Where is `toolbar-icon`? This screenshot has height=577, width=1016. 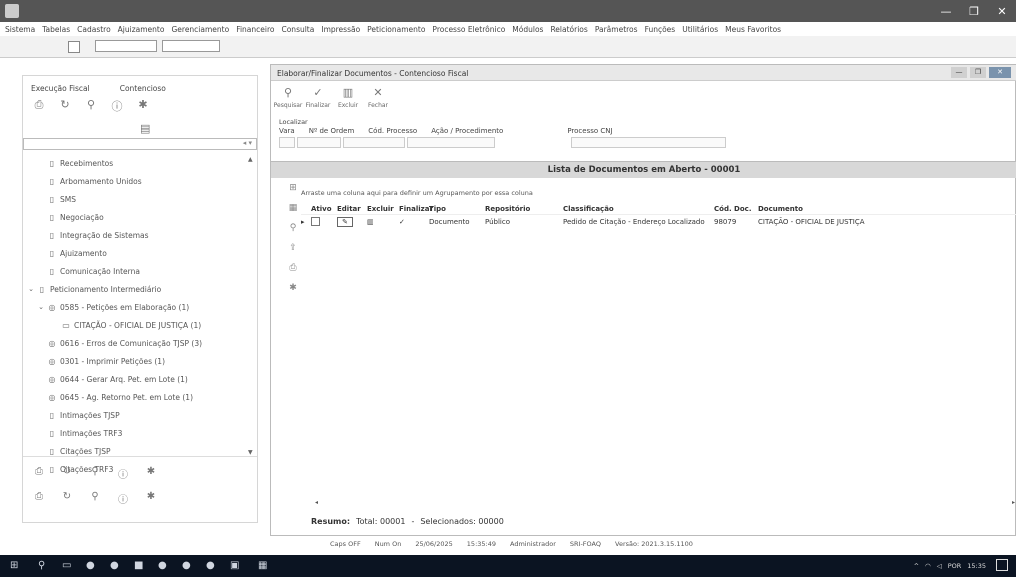
toolbar-icon is located at coordinates (74, 47).